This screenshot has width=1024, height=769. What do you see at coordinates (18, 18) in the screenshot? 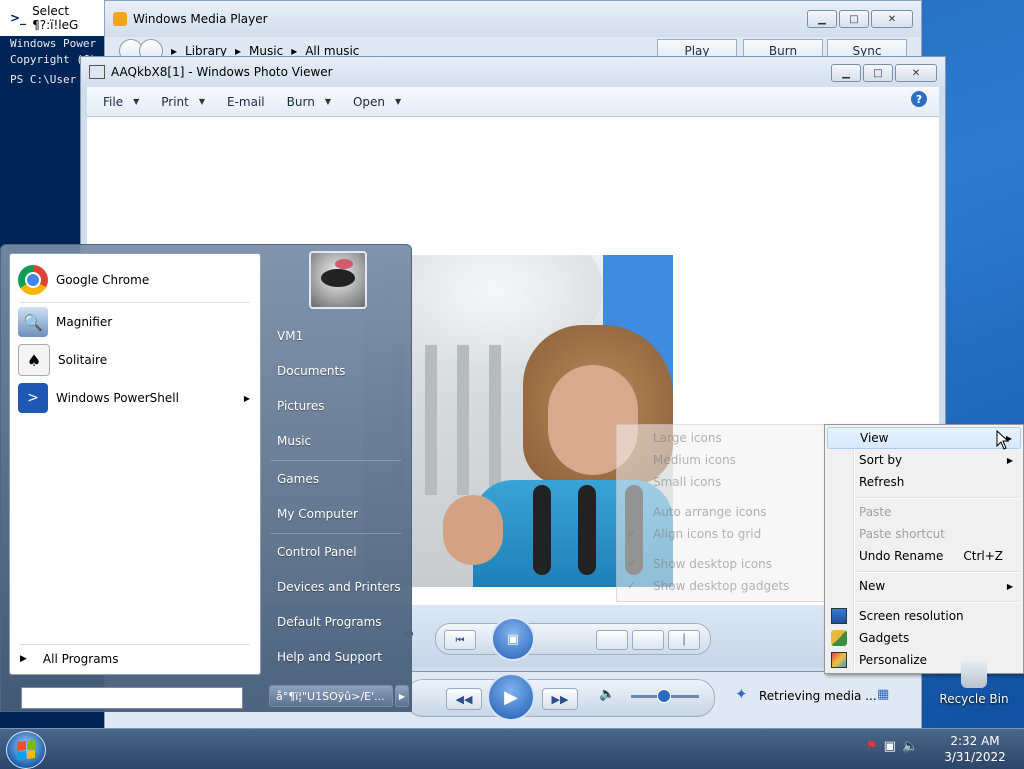
I see `powershell-icon: >_` at bounding box center [18, 18].